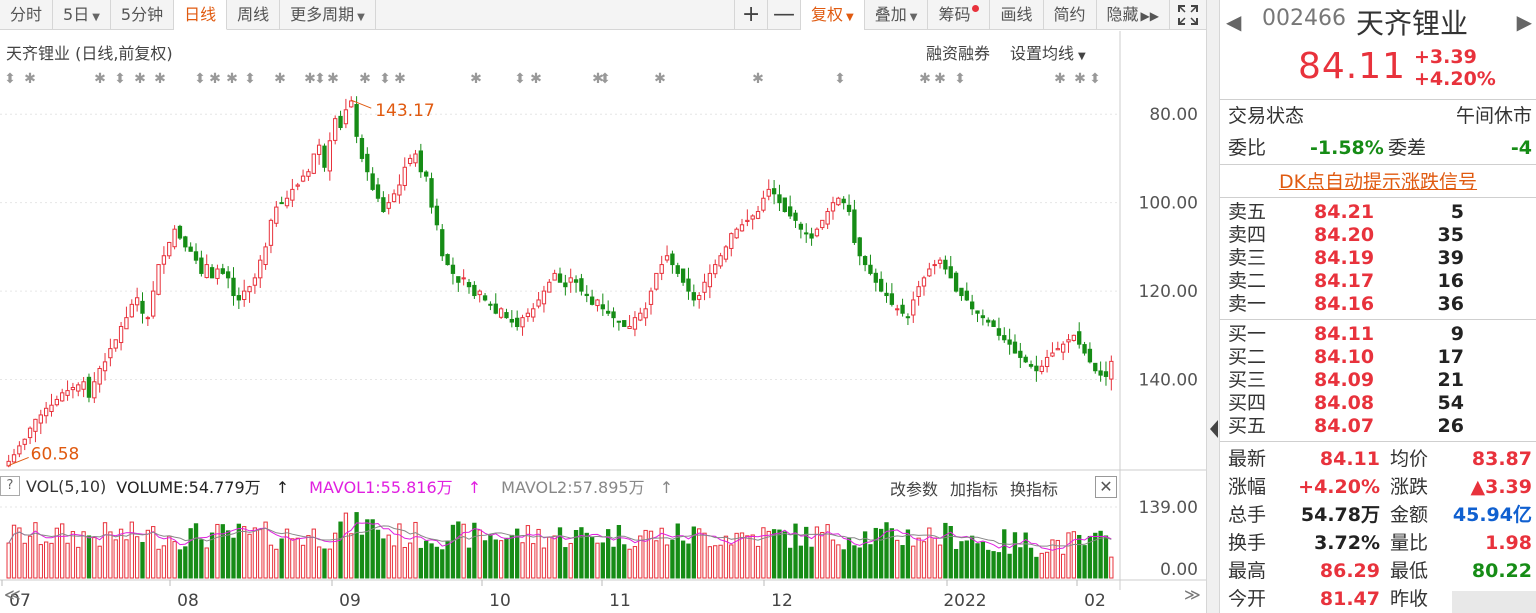 The width and height of the screenshot is (1536, 613). I want to click on next-stock-icon: ▶, so click(1524, 22).